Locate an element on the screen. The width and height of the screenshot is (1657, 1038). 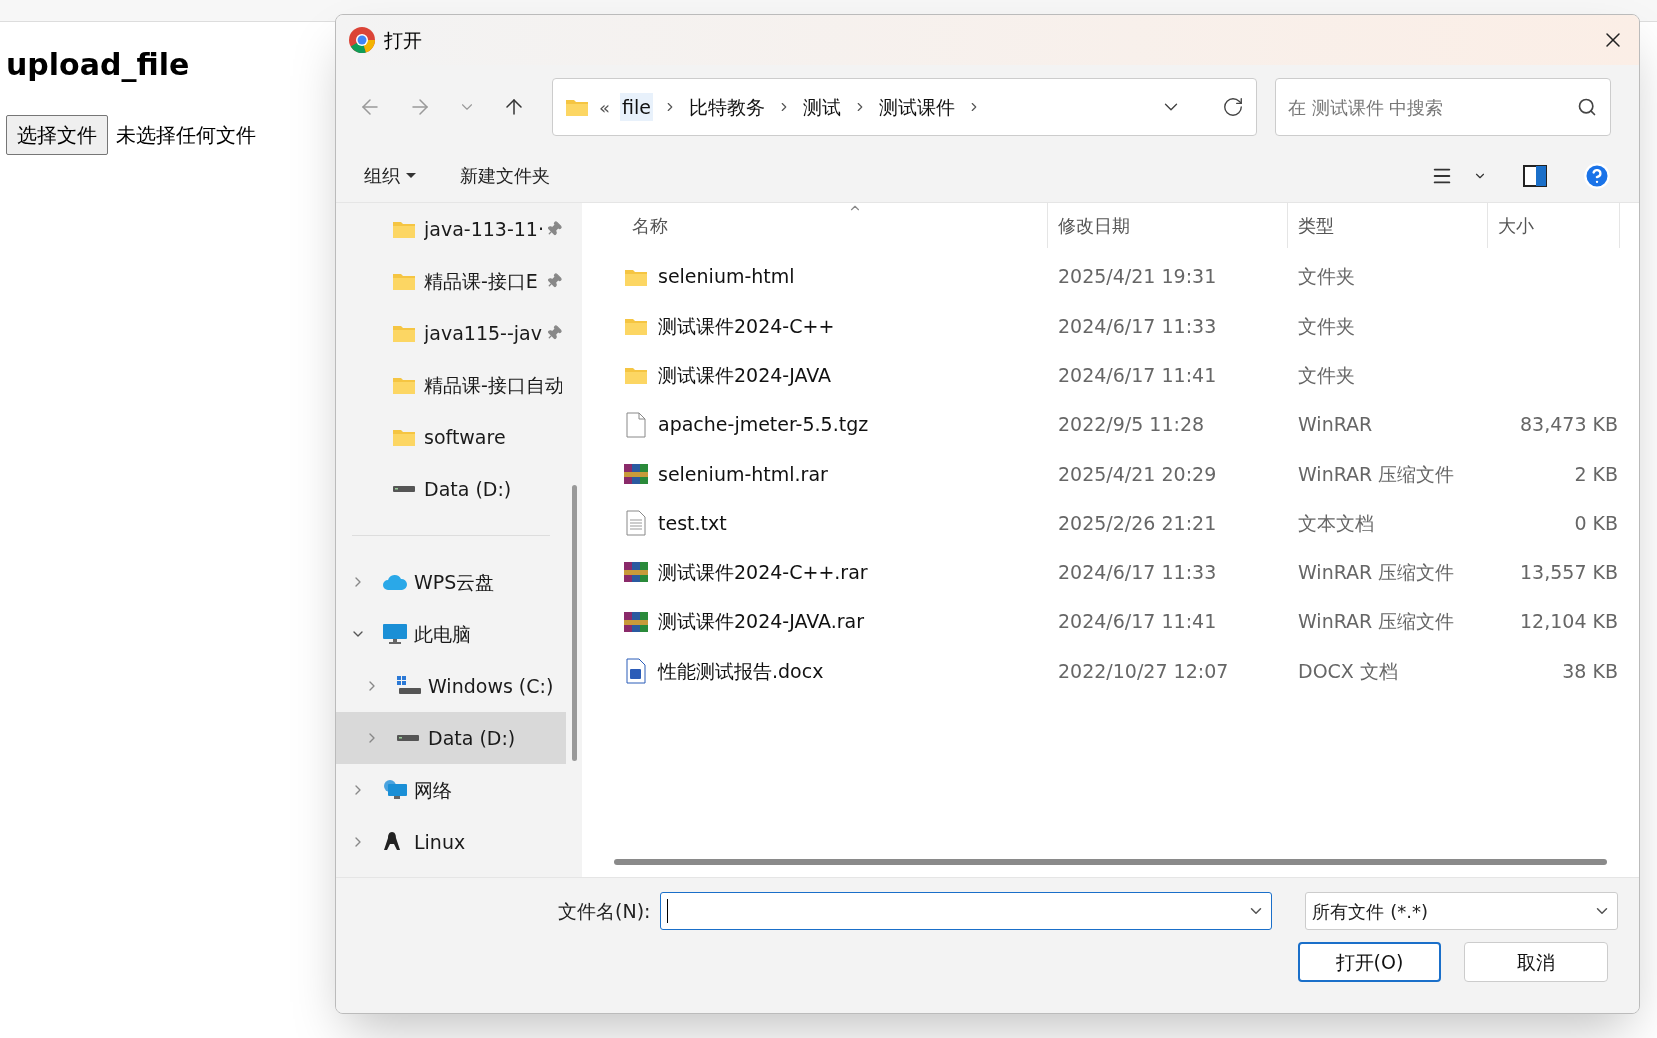
quick-access-item: java-113-11· is located at coordinates (451, 229).